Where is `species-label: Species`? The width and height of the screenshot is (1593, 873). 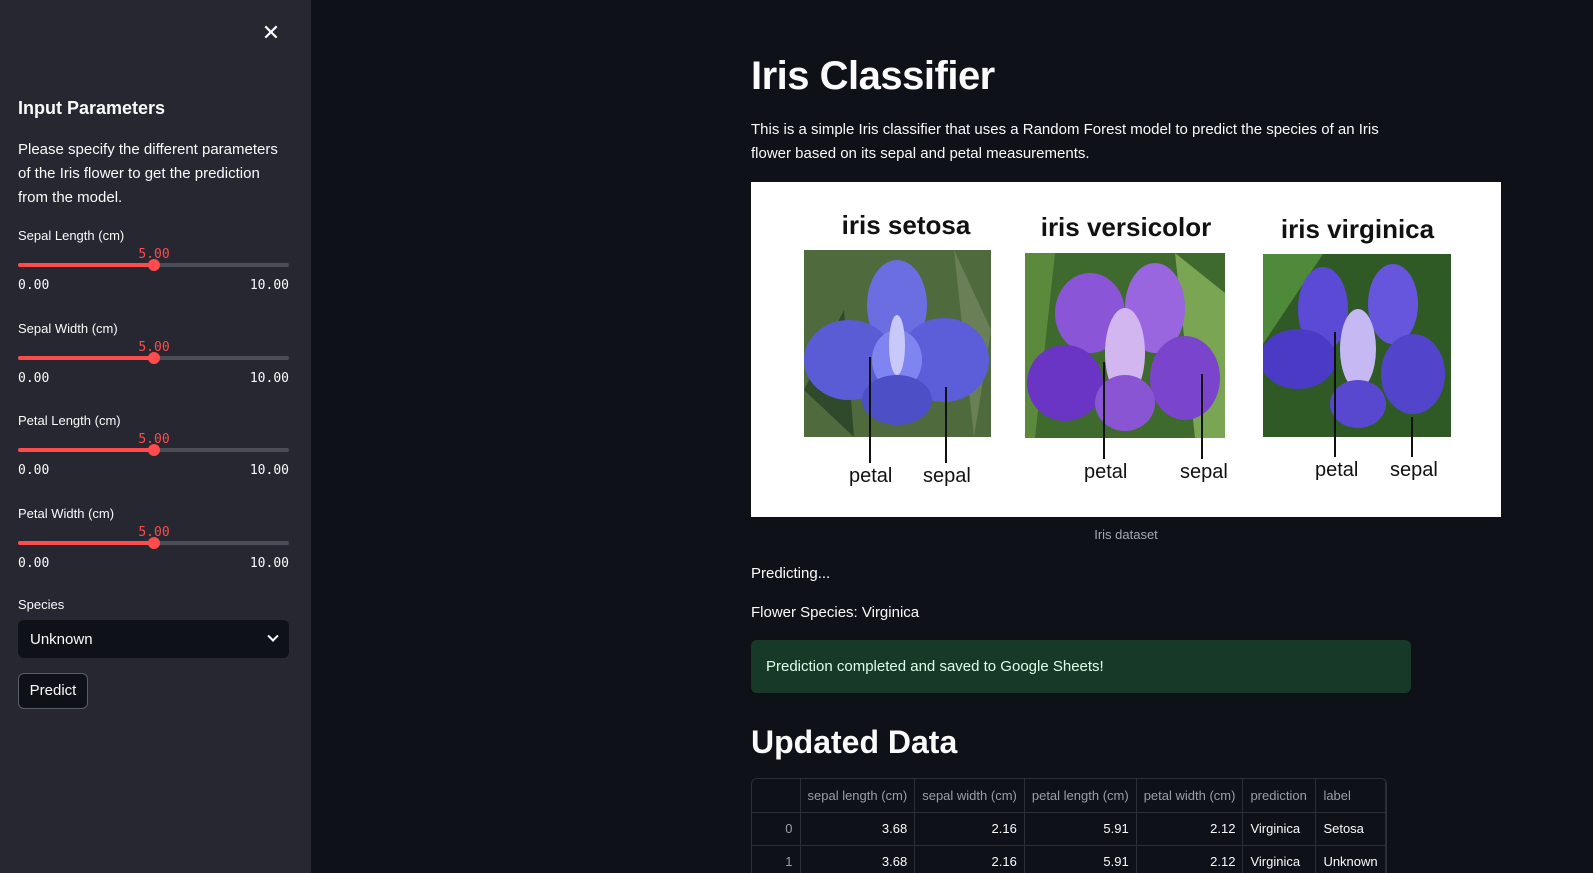
species-label: Species is located at coordinates (41, 604).